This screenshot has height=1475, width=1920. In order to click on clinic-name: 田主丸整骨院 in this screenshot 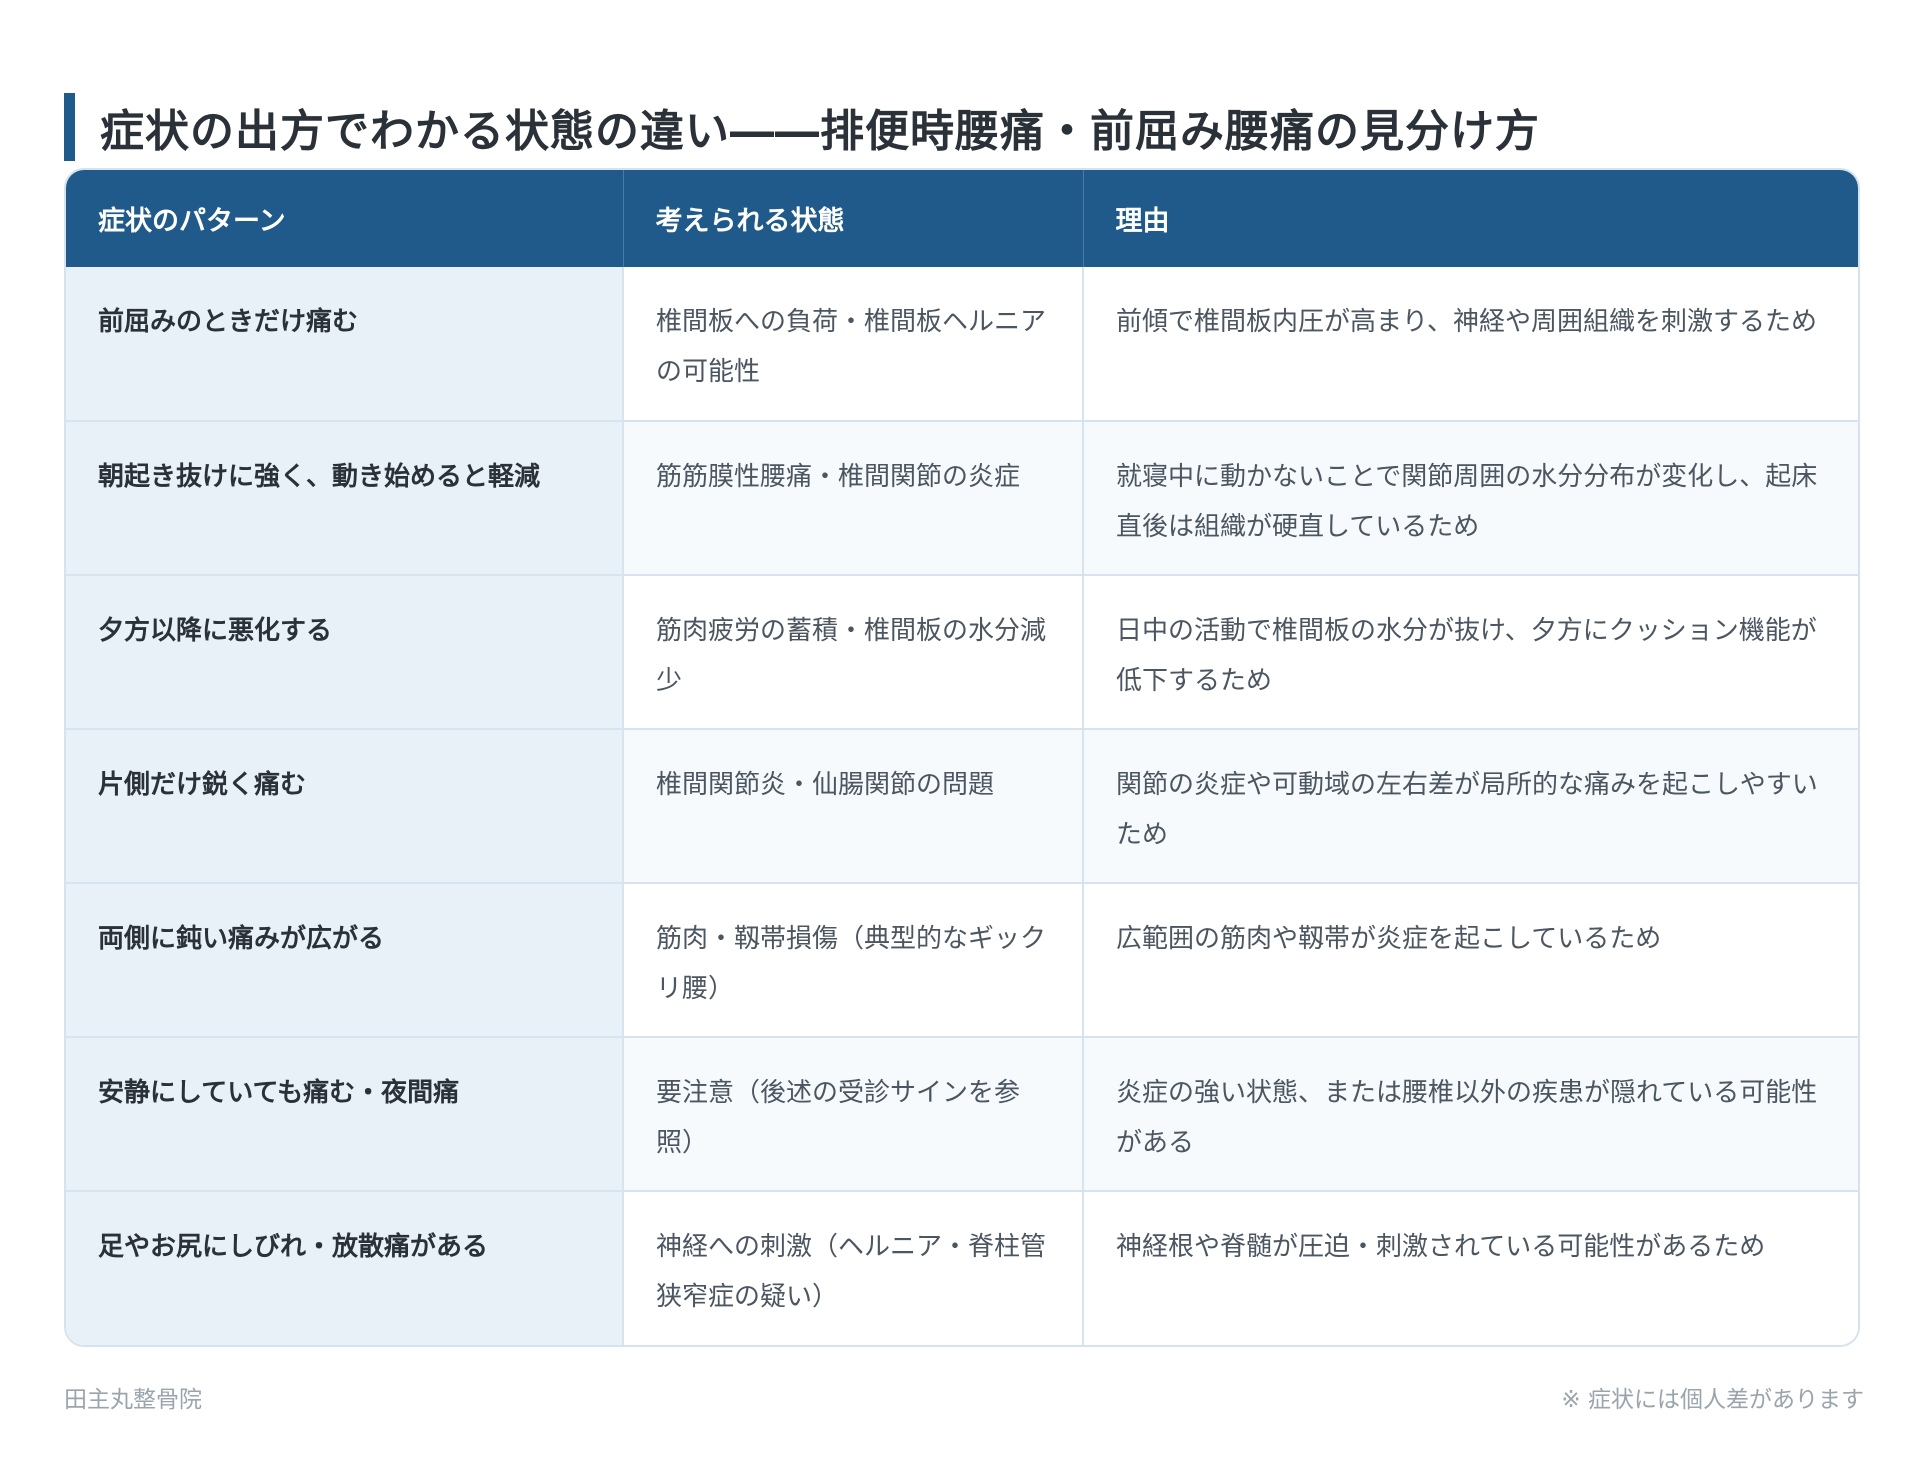, I will do `click(133, 1400)`.